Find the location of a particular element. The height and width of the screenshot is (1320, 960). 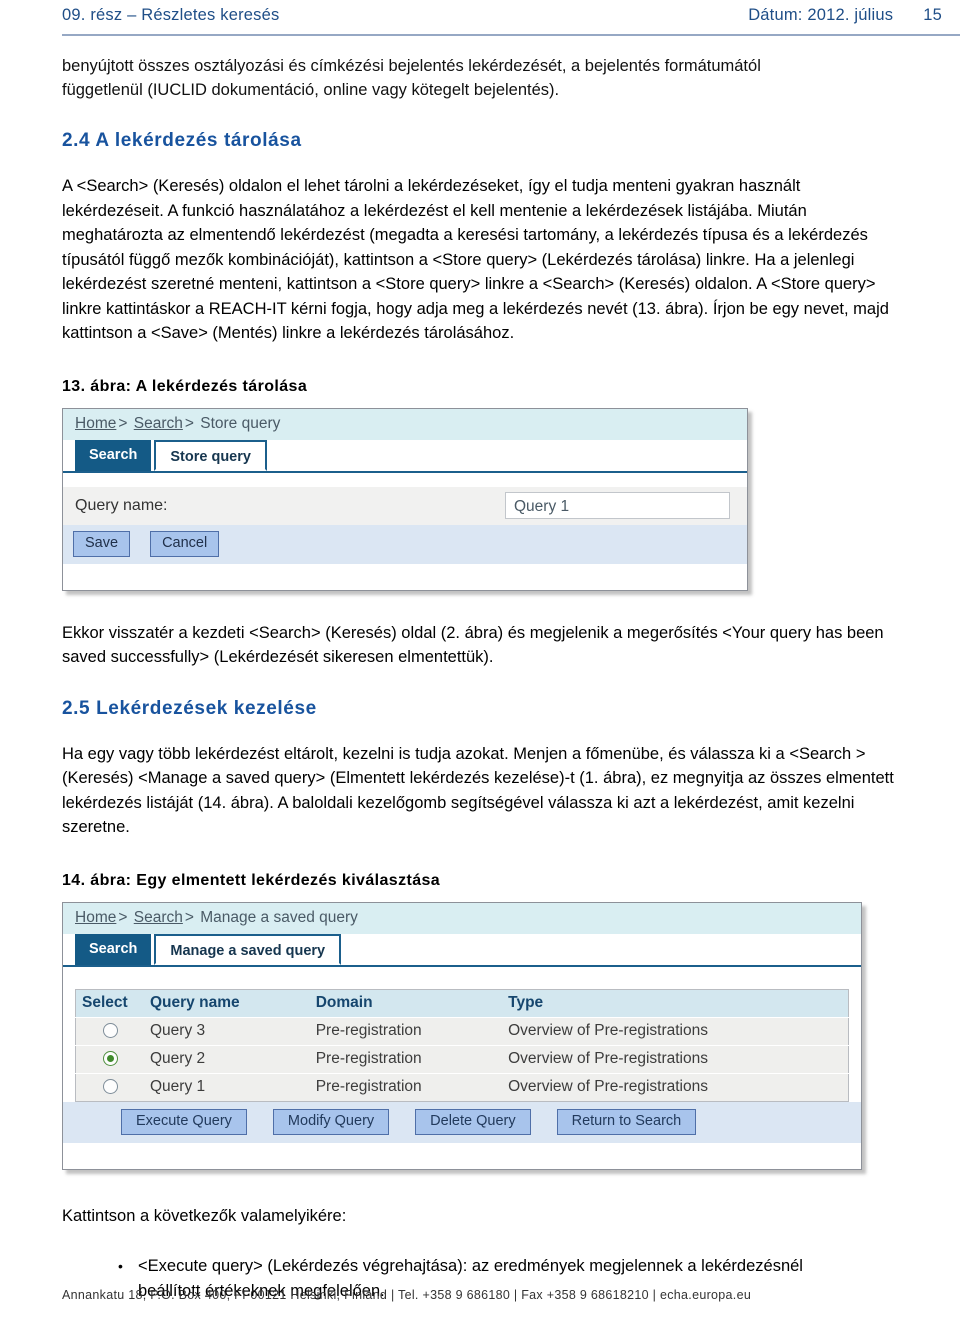

delete-query-button: Delete Query is located at coordinates (473, 1121).